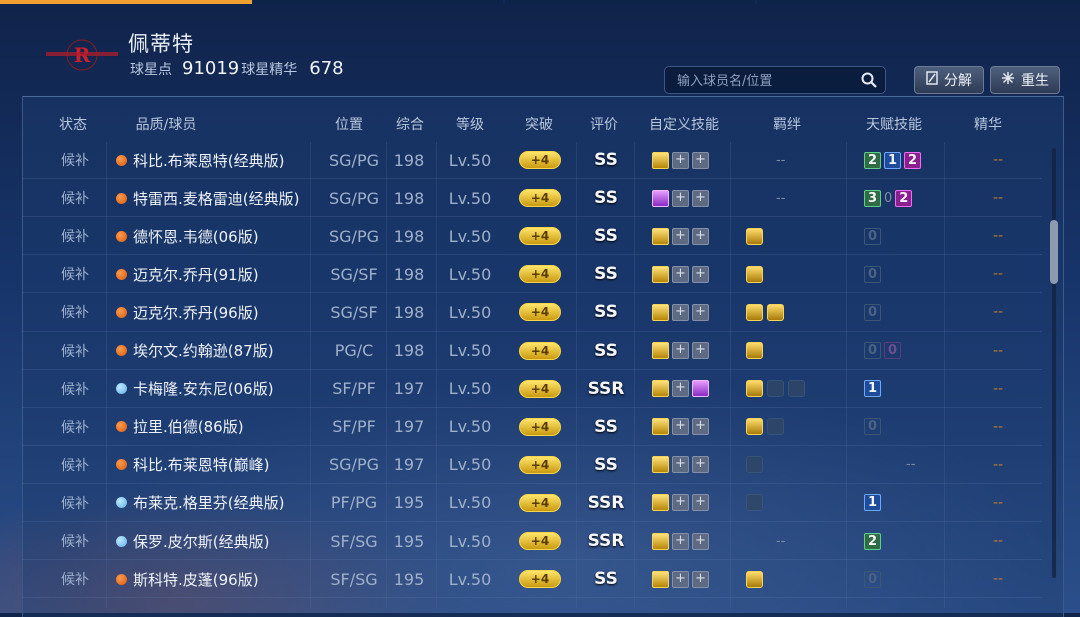 This screenshot has height=617, width=1080. I want to click on search-input, so click(762, 81).